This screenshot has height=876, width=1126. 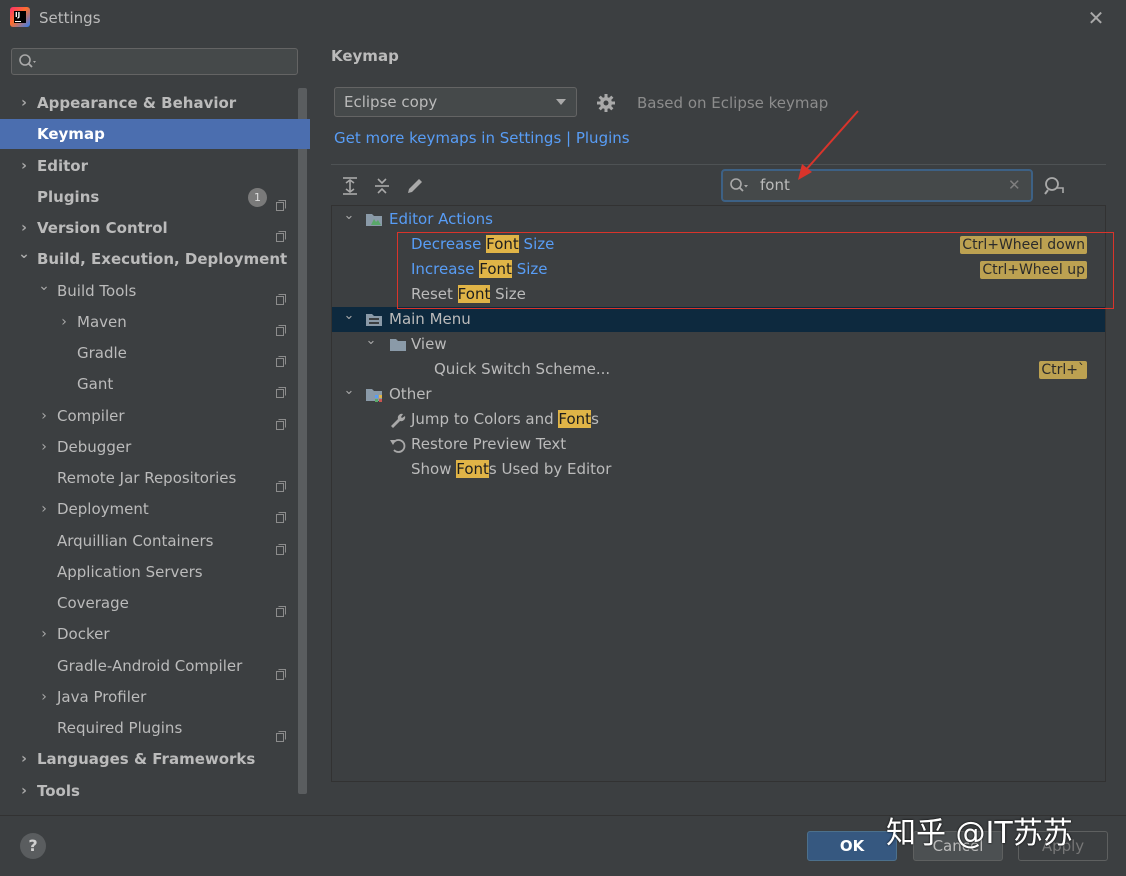 I want to click on action-label: Show Fonts Used by Editor, so click(x=511, y=469).